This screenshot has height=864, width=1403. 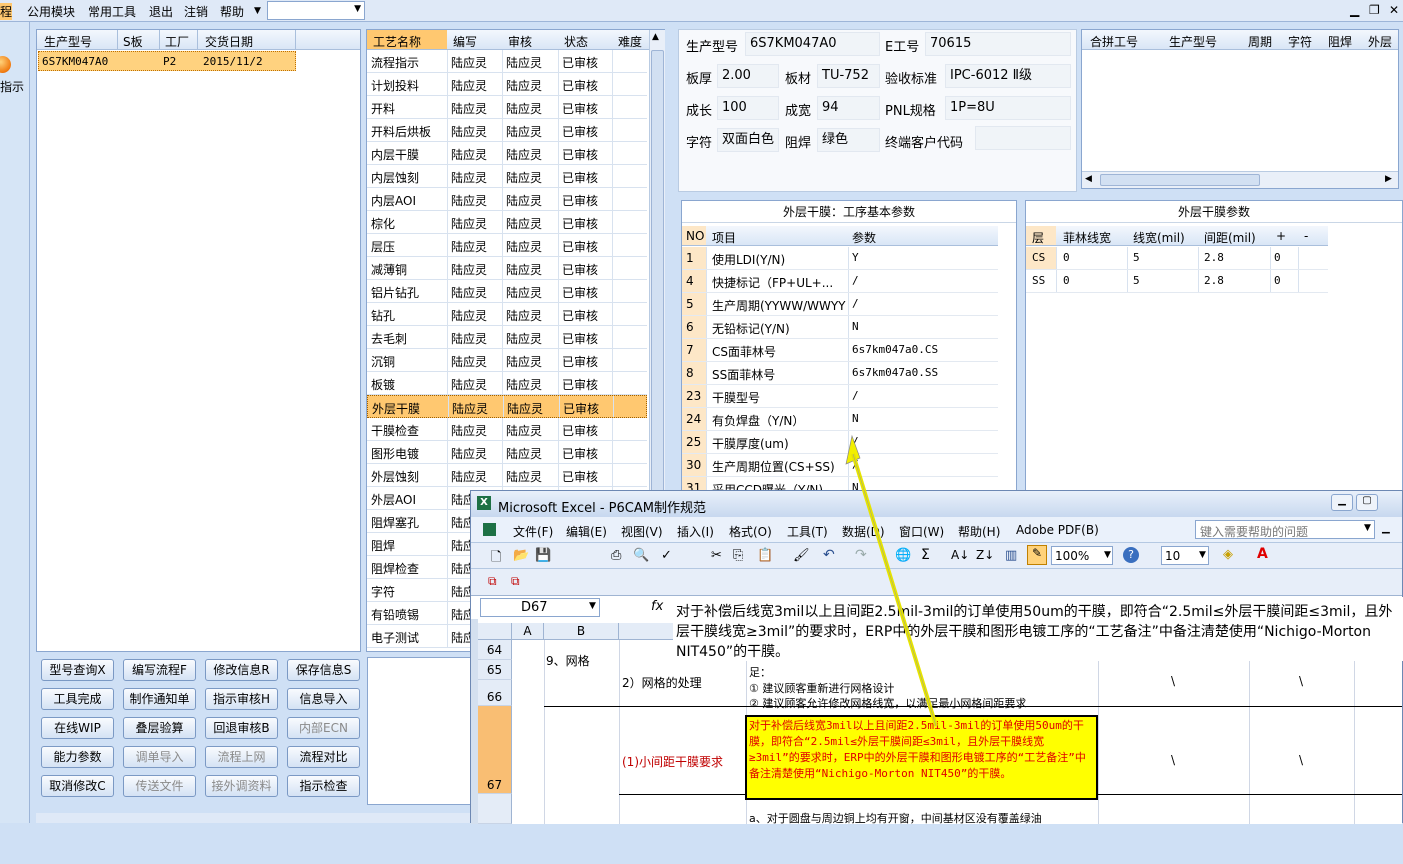 What do you see at coordinates (507, 153) in the screenshot?
I see `process-row: 内层干膜 陆应灵 陆应灵 已审核` at bounding box center [507, 153].